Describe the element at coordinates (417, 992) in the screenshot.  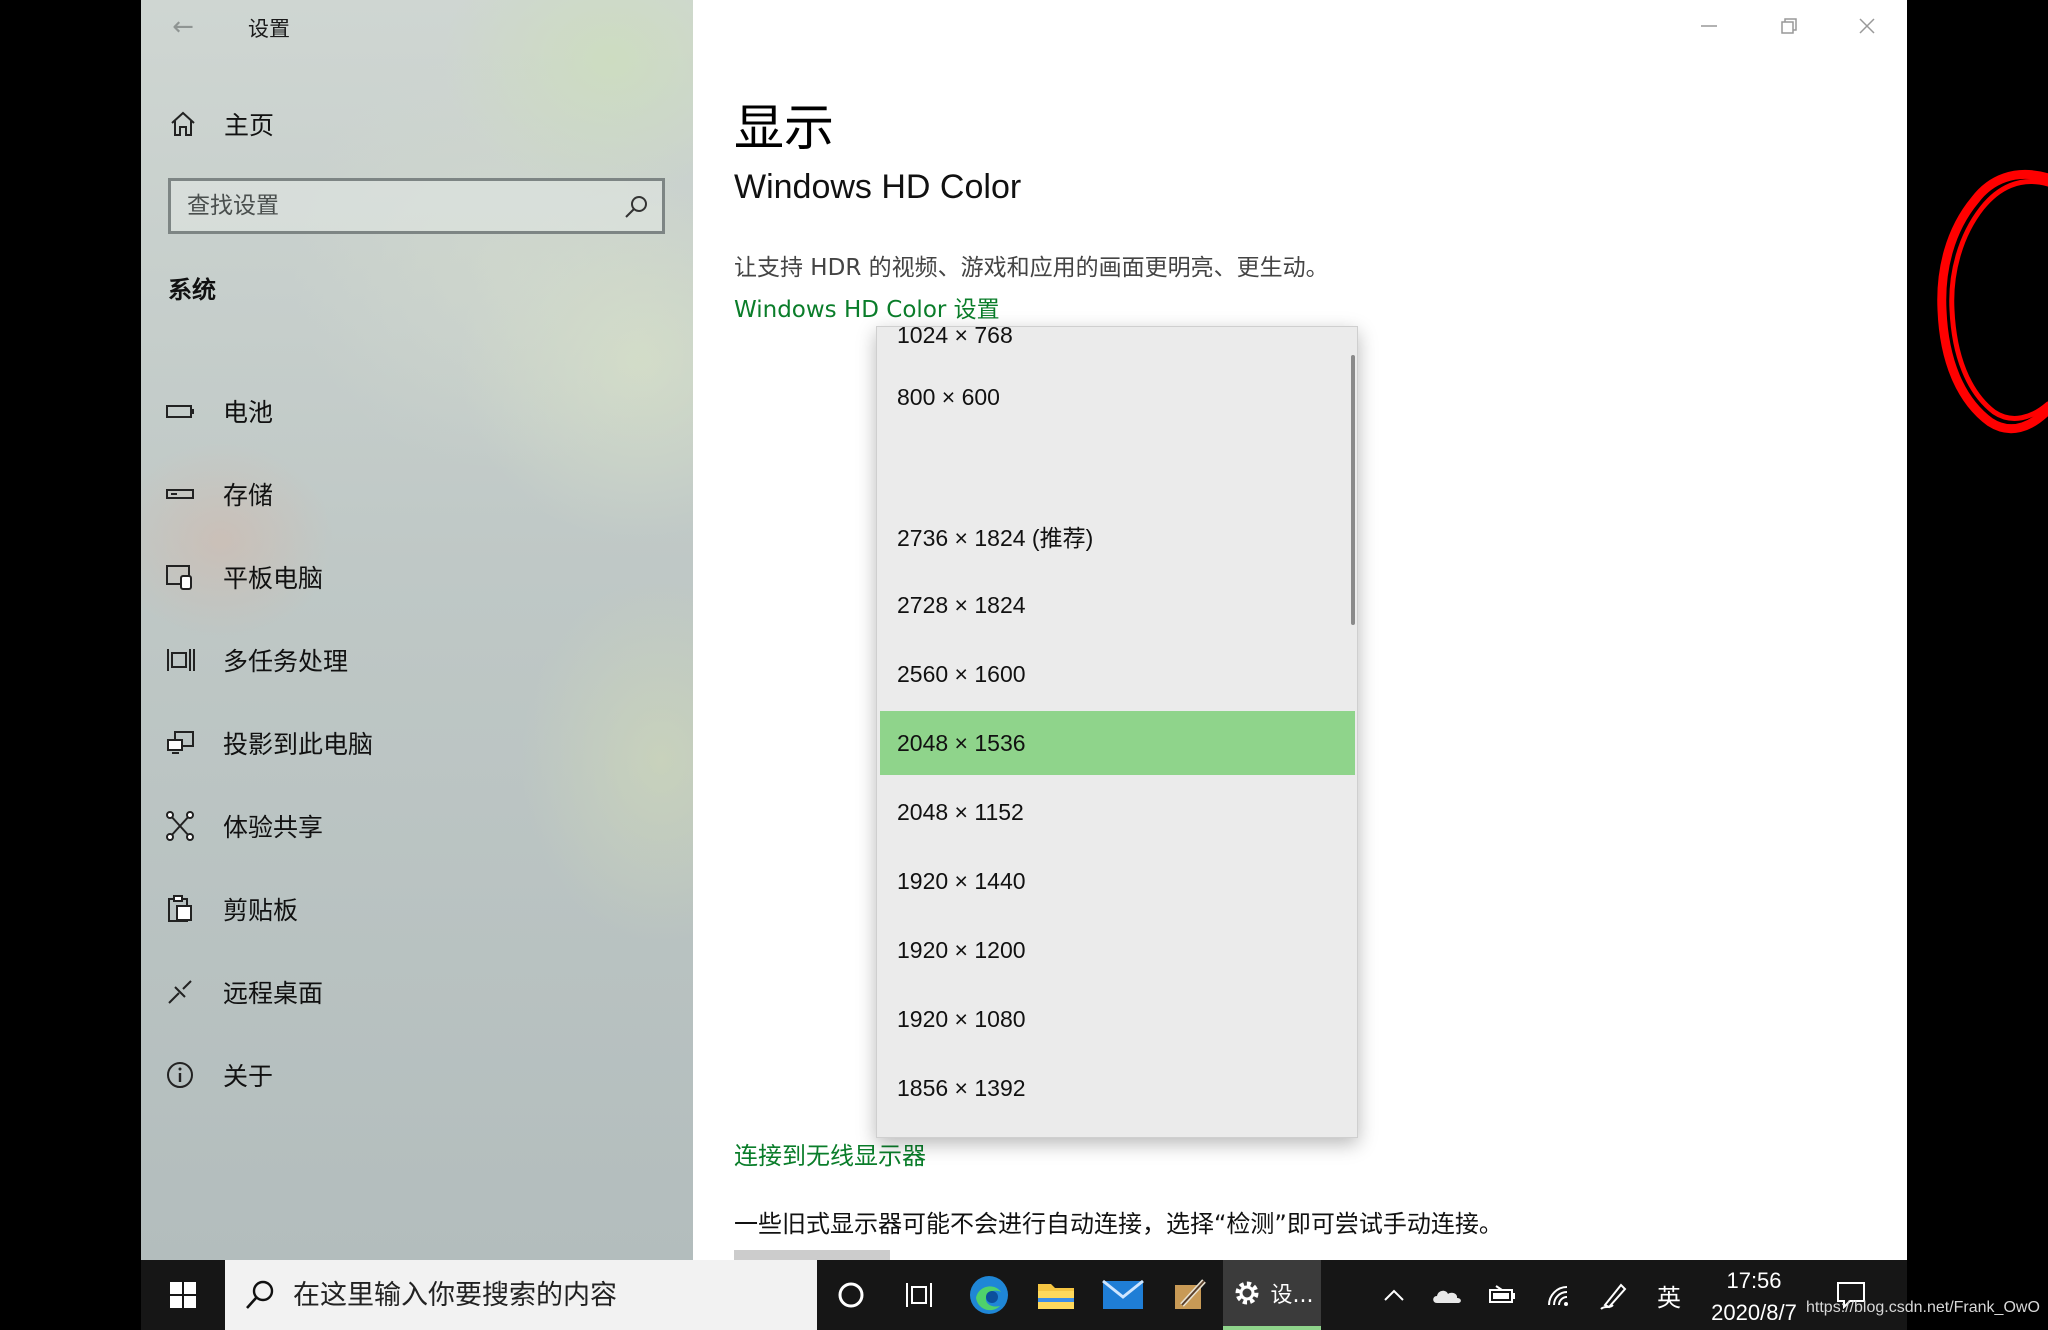
I see `sidebar-item-remote-desktop: 远程桌面` at that location.